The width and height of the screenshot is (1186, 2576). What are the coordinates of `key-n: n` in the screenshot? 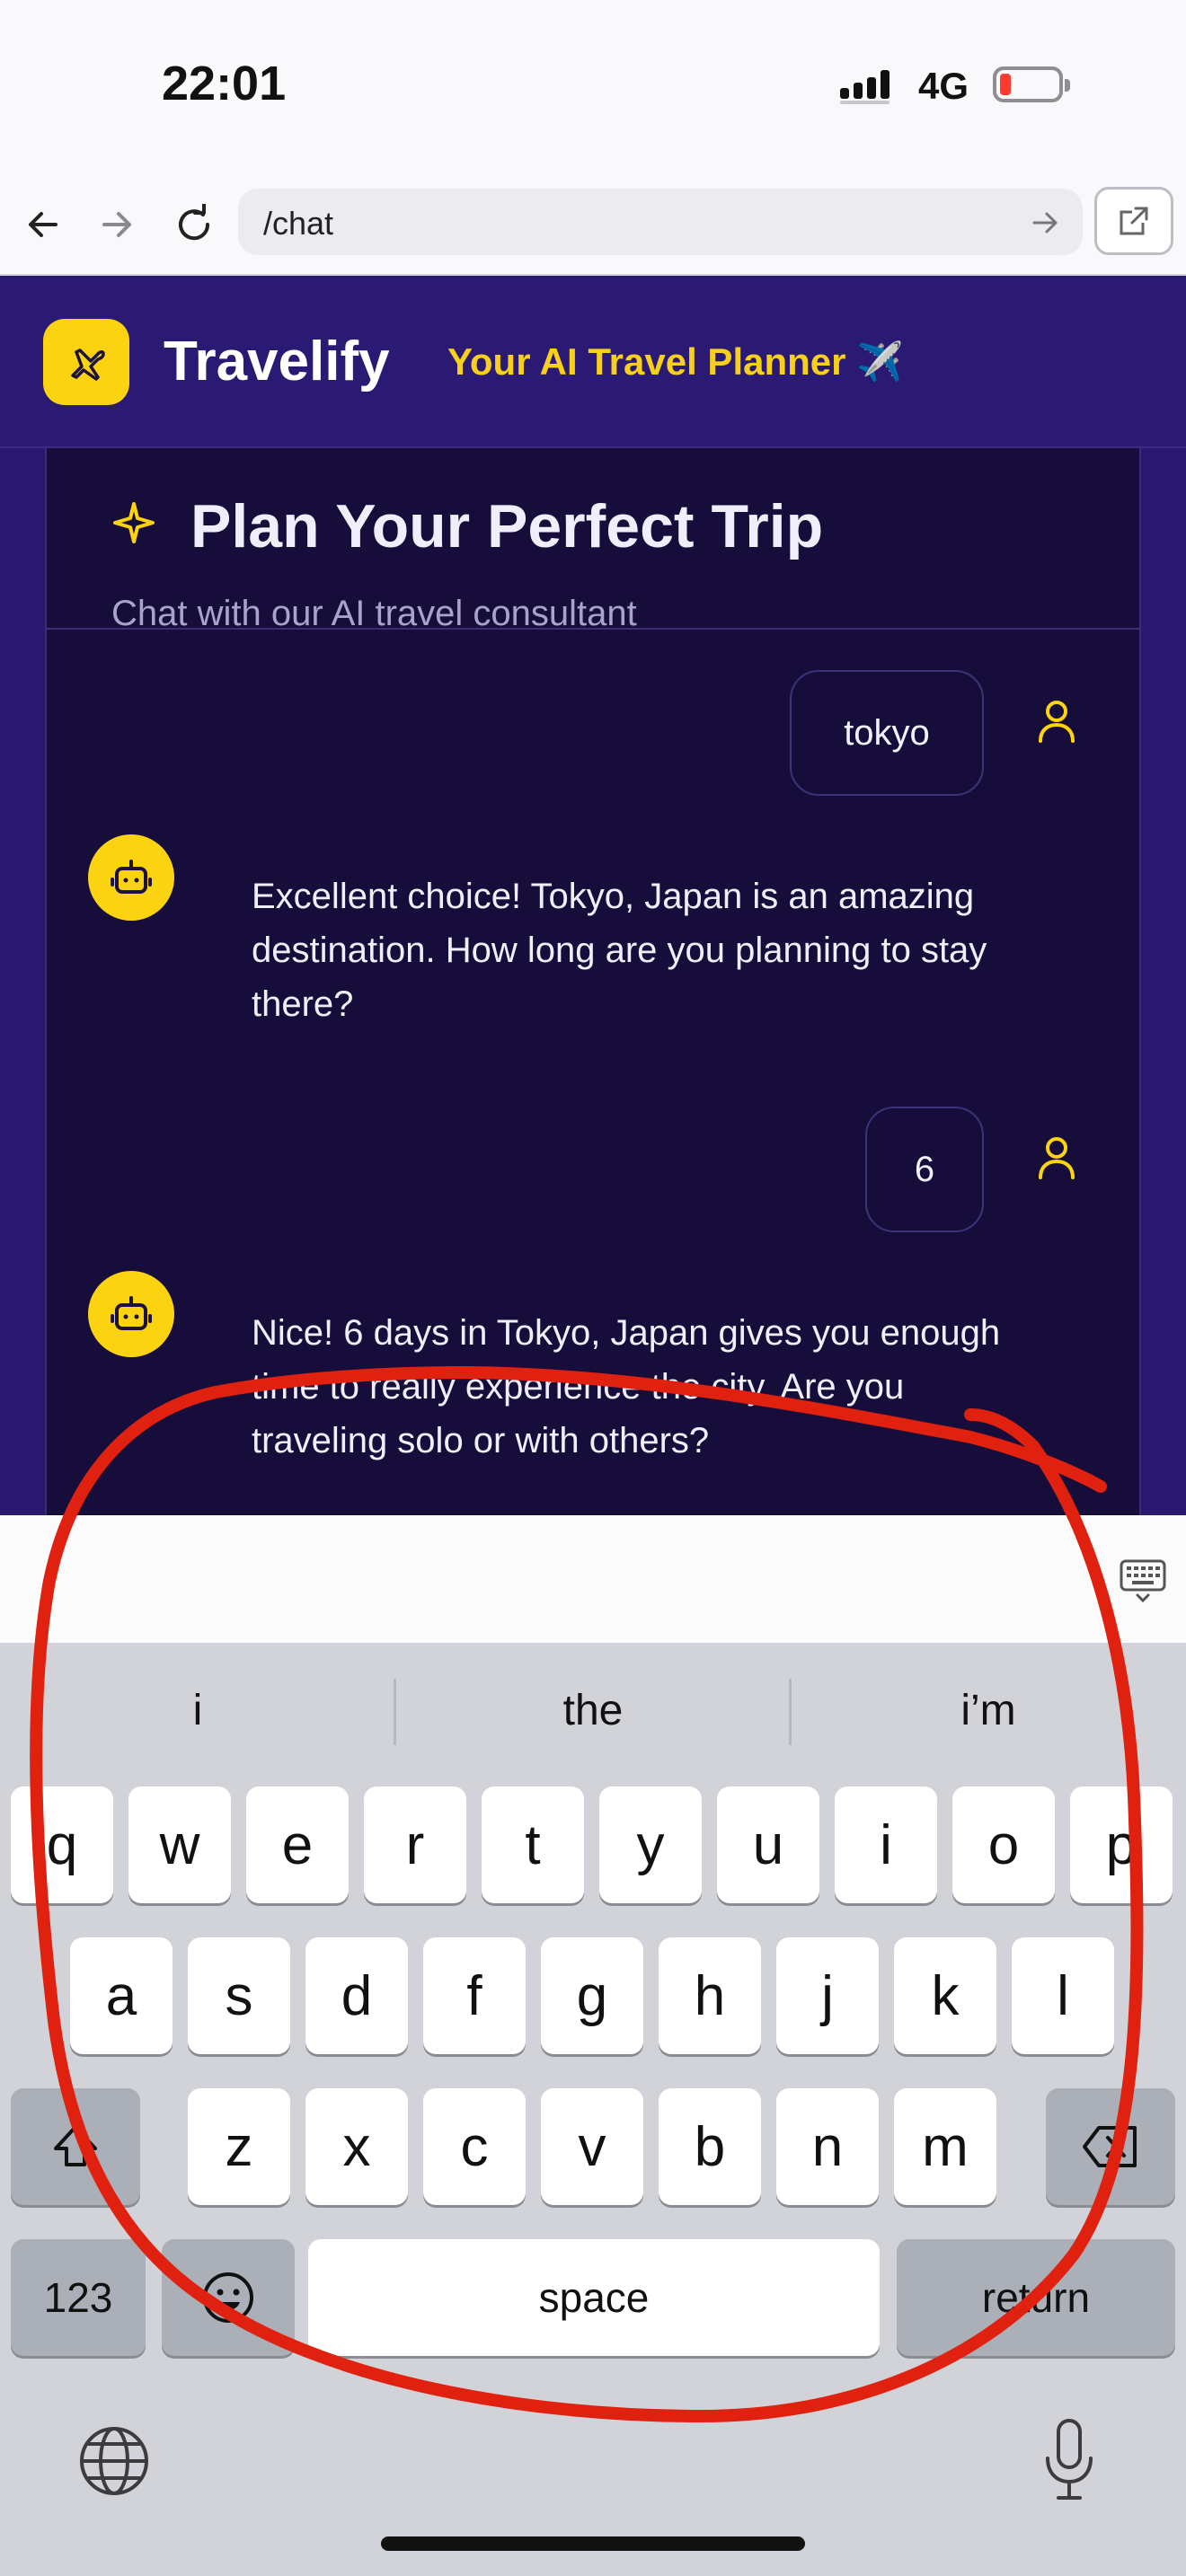 It's located at (827, 2146).